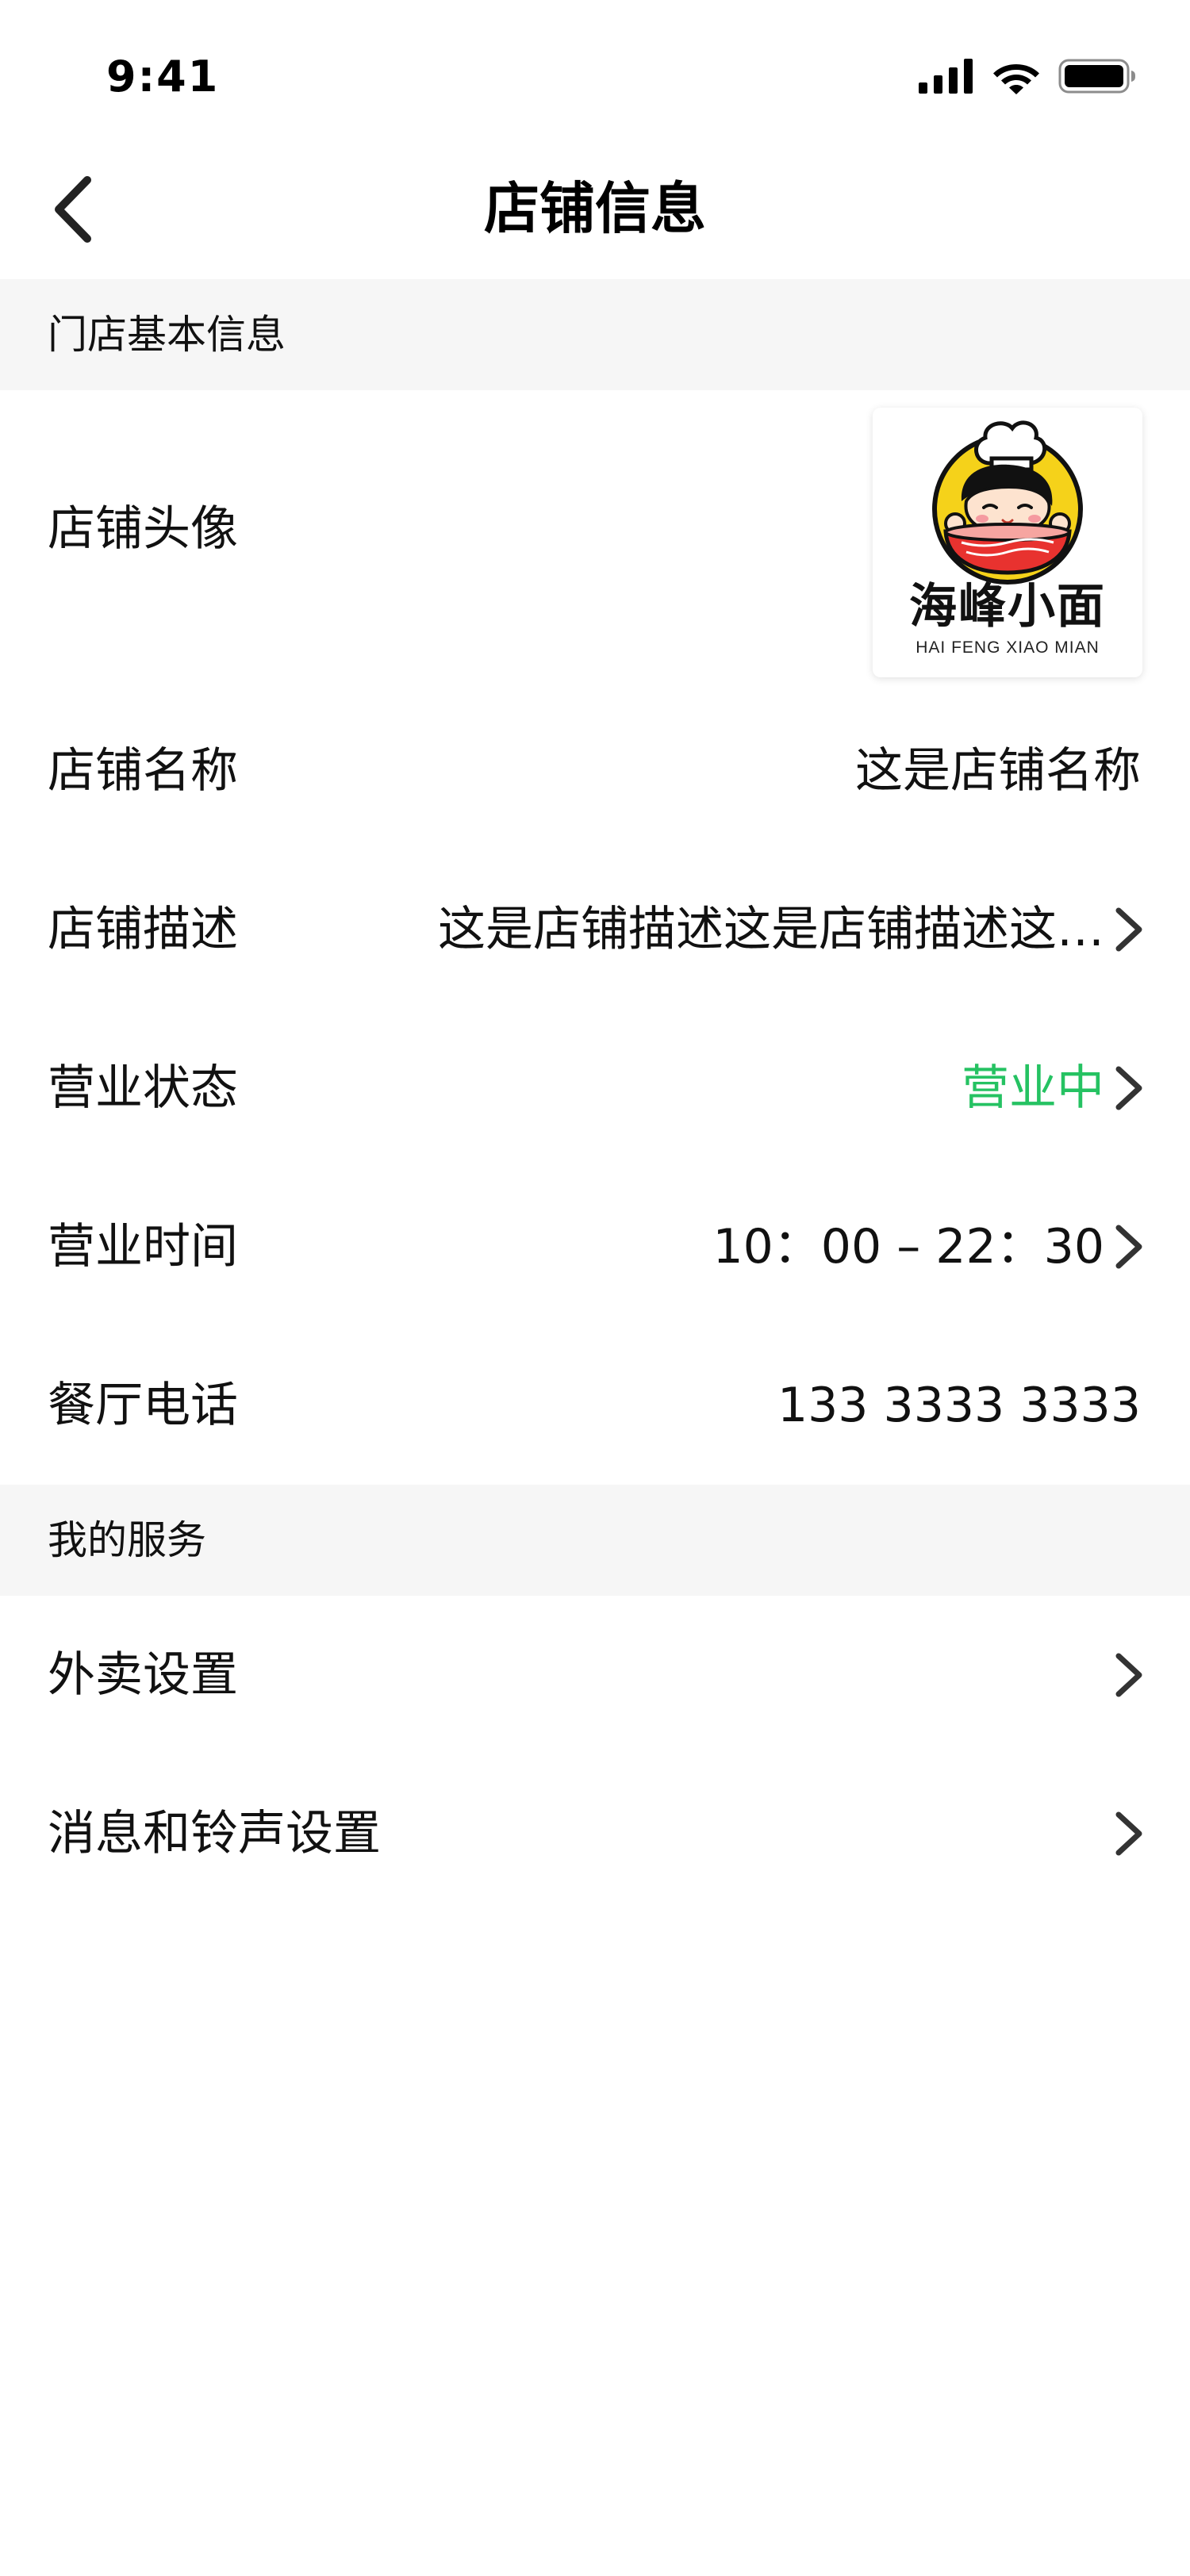  Describe the element at coordinates (946, 76) in the screenshot. I see `cellular-signal-icon` at that location.